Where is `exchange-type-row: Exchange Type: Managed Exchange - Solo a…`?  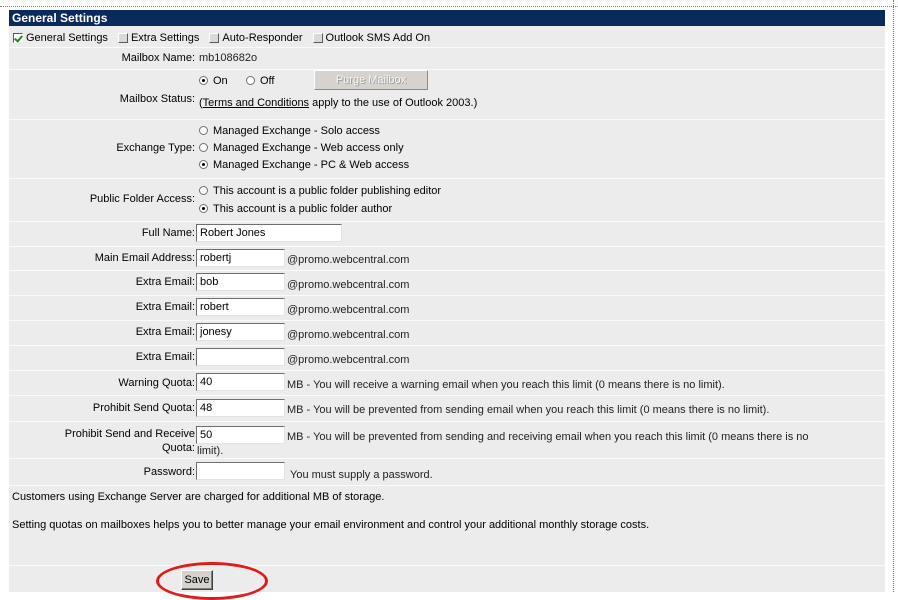 exchange-type-row: Exchange Type: Managed Exchange - Solo a… is located at coordinates (447, 149).